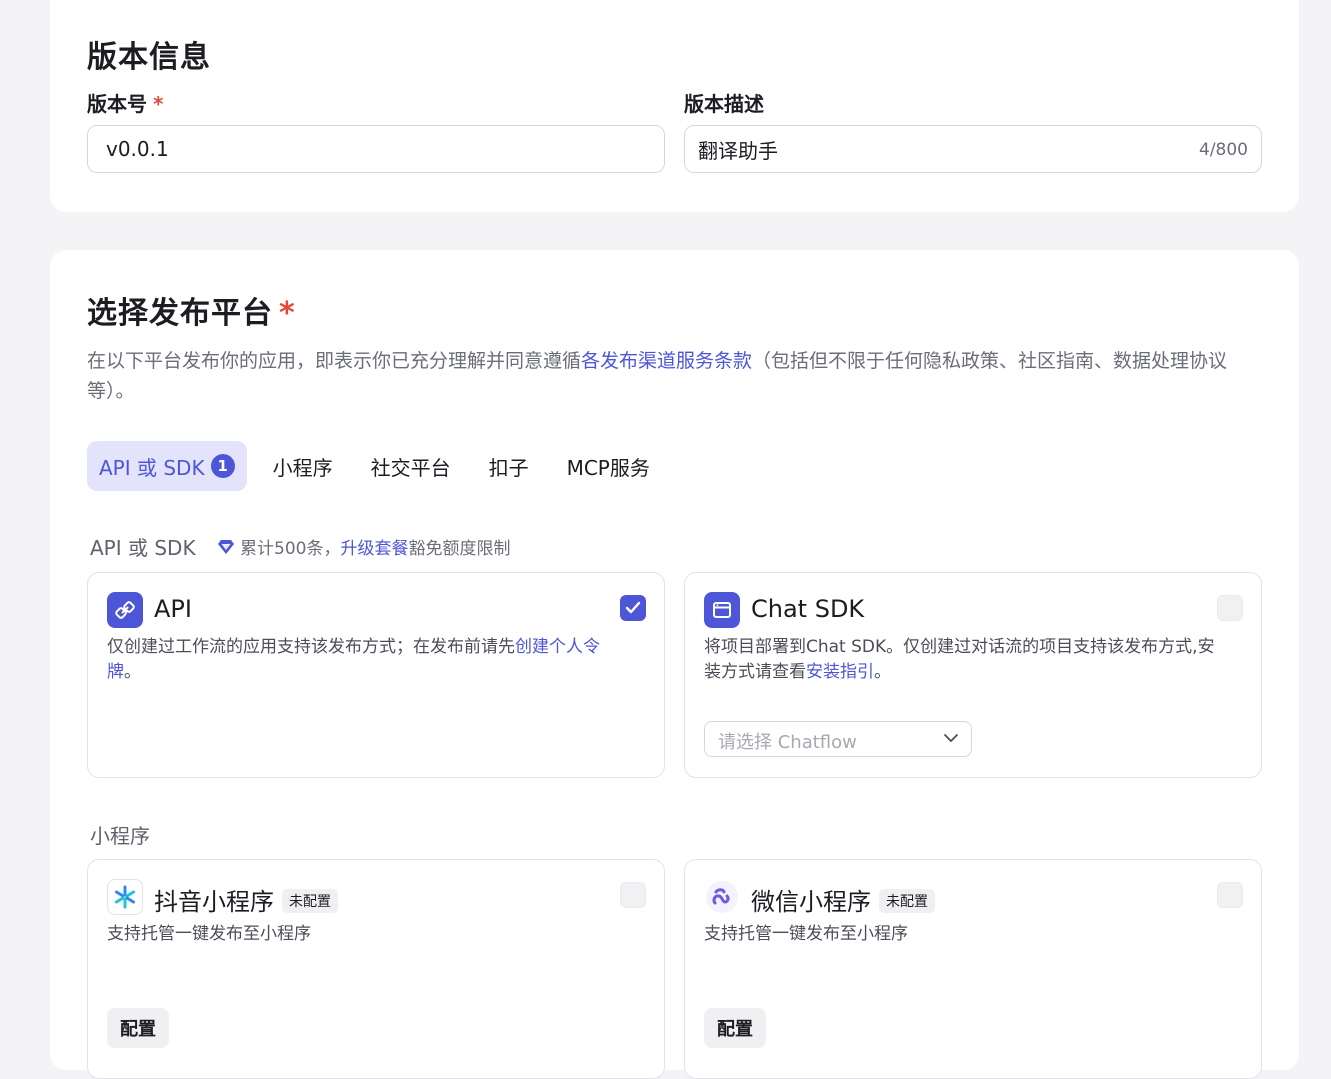 This screenshot has width=1331, height=1079. I want to click on tab-api-sdk: API 或 SDK 1, so click(167, 466).